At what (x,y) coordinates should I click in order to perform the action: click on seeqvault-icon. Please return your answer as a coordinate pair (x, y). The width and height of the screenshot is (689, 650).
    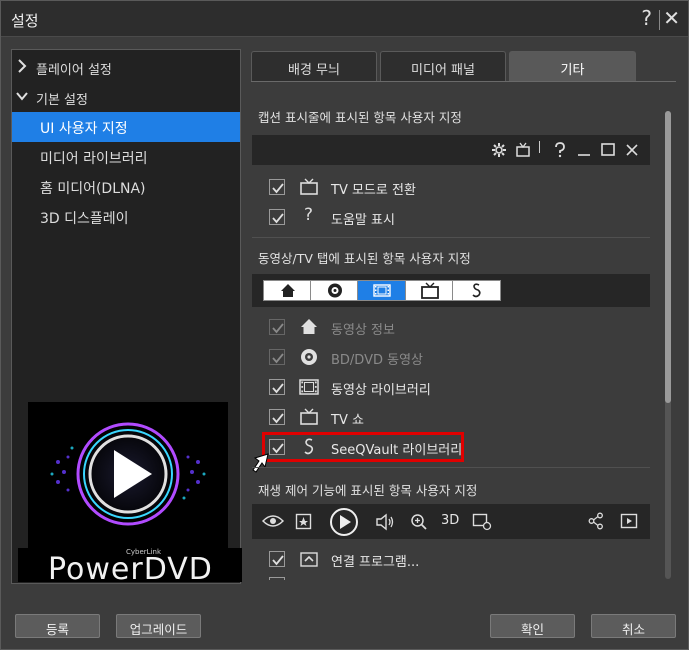
    Looking at the image, I should click on (476, 290).